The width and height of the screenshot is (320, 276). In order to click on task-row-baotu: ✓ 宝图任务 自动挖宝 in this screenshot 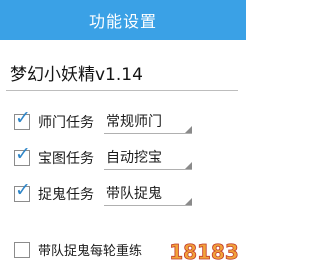, I will do `click(123, 158)`.